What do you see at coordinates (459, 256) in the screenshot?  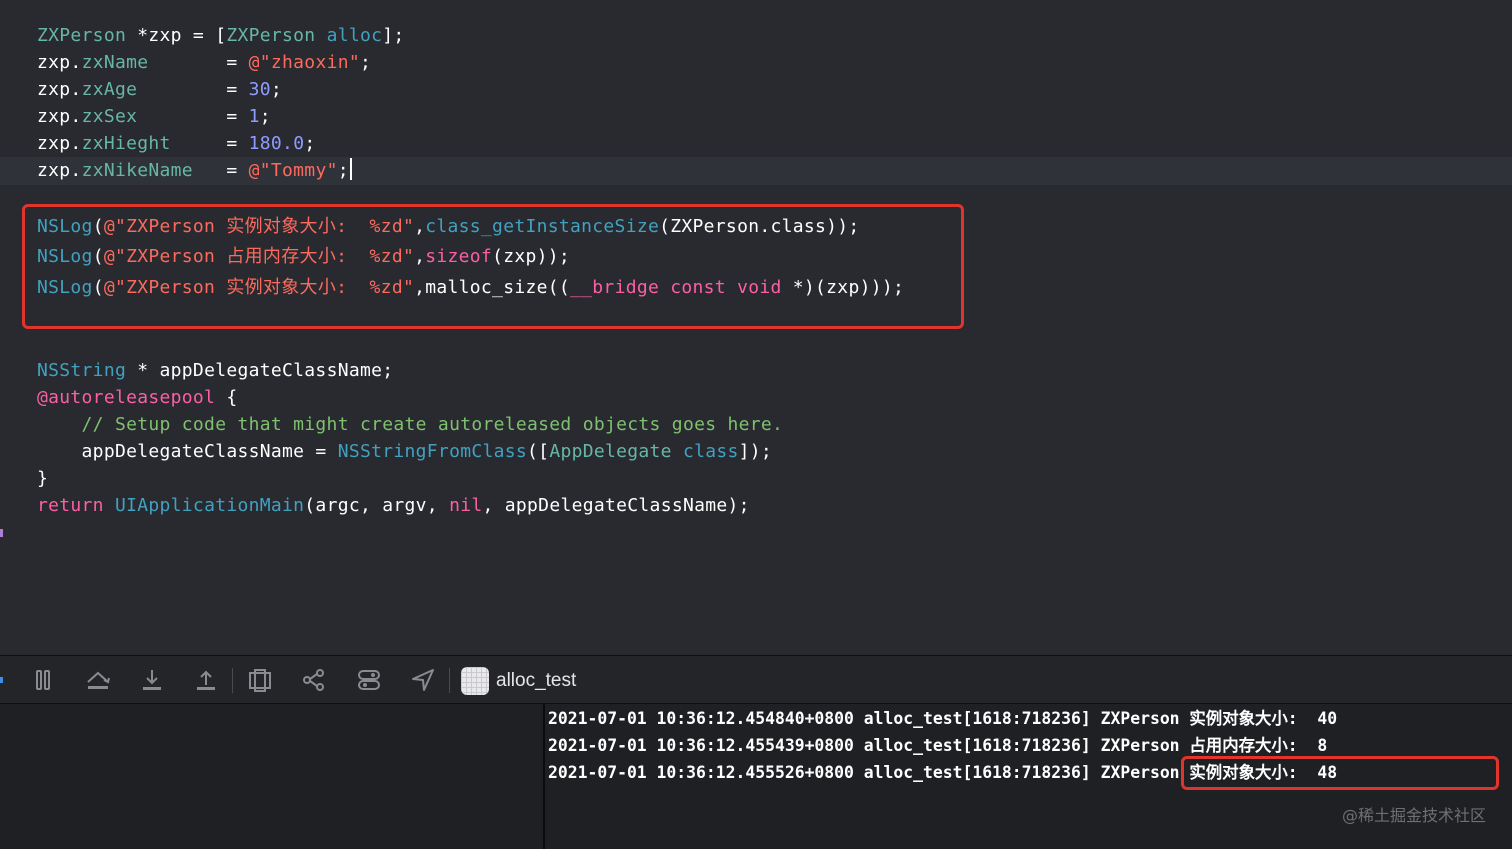 I see `code-token: sizeof` at bounding box center [459, 256].